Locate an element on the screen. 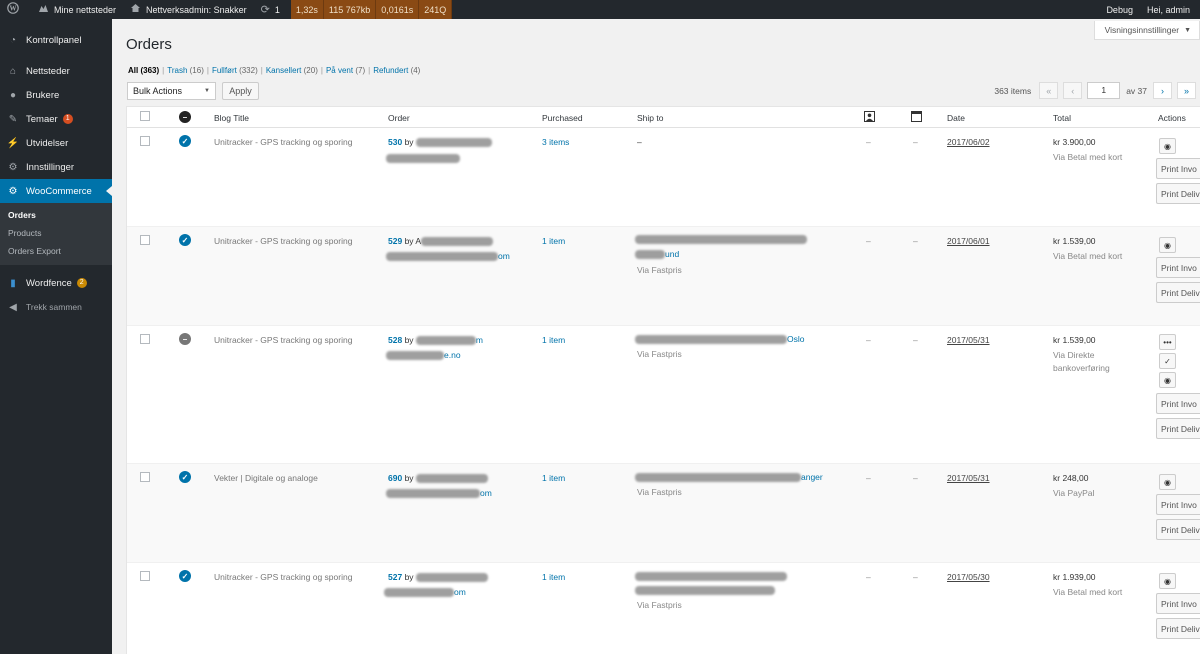 This screenshot has height=654, width=1200. customer-message: – is located at coordinates (868, 142).